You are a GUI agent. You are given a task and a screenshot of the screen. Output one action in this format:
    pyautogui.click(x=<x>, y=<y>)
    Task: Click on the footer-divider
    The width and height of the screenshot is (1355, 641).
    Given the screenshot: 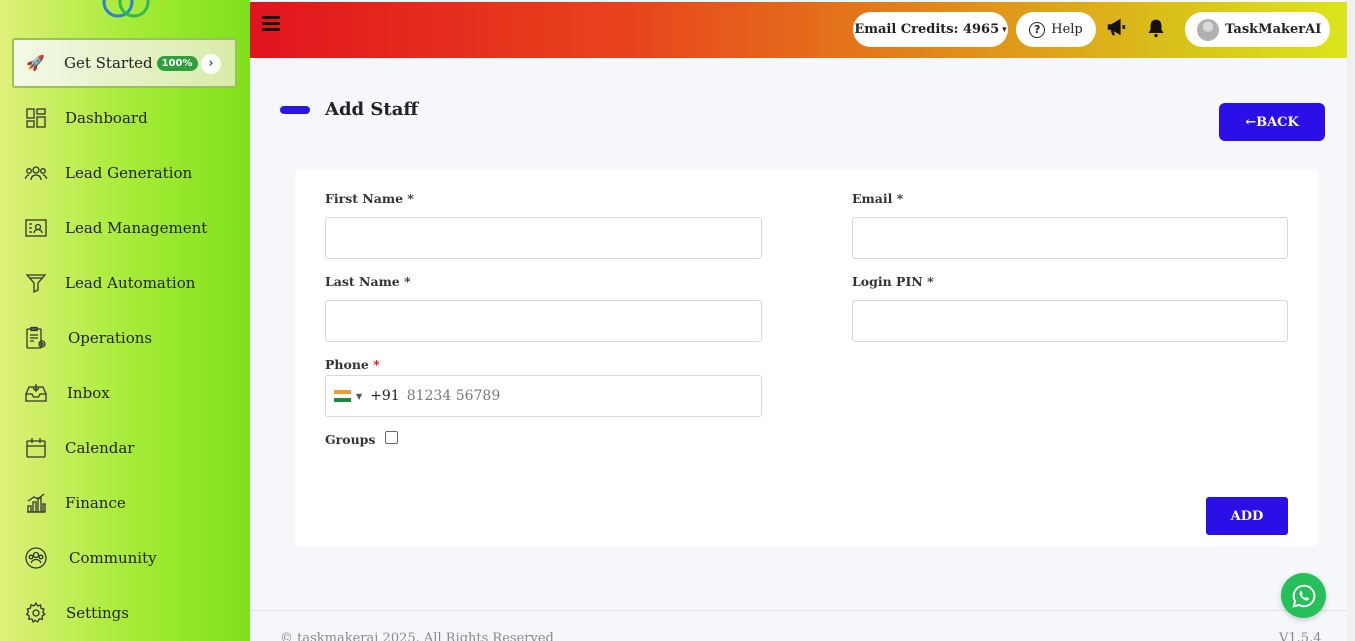 What is the action you would take?
    pyautogui.click(x=798, y=610)
    